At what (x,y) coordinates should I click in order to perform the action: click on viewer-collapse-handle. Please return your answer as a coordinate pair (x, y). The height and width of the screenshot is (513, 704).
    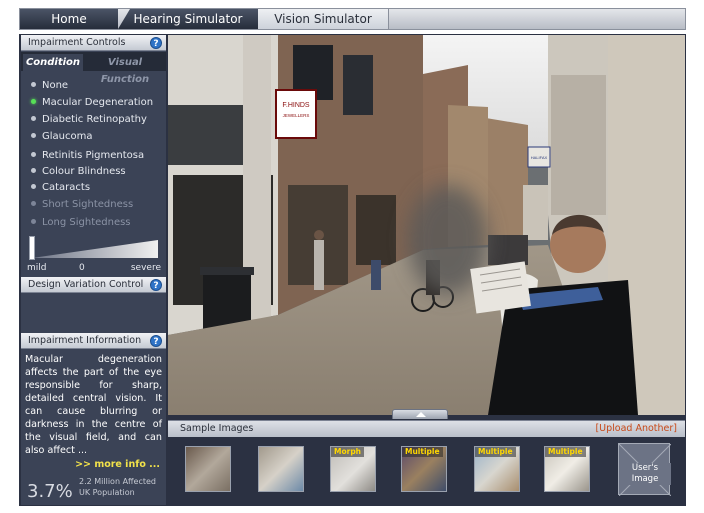
    Looking at the image, I should click on (420, 414).